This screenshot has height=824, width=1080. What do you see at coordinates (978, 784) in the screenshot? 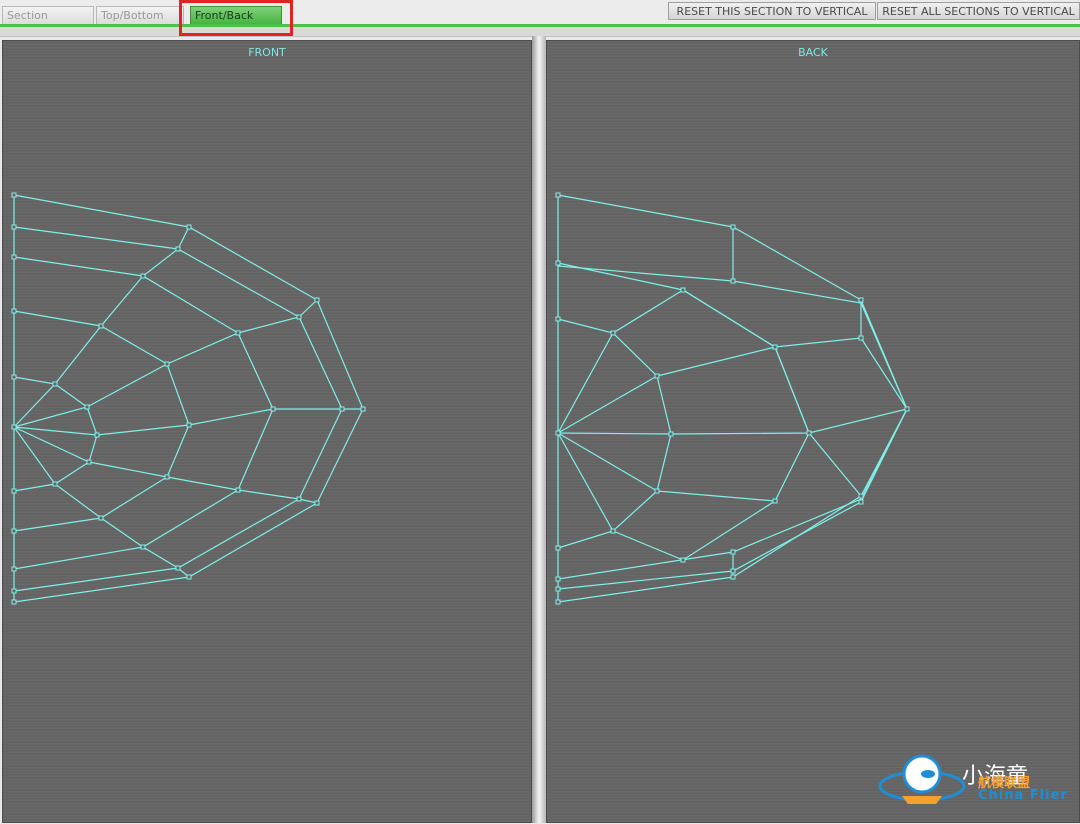
I see `watermark-logo: 小海童 航模联盟 China Flier` at bounding box center [978, 784].